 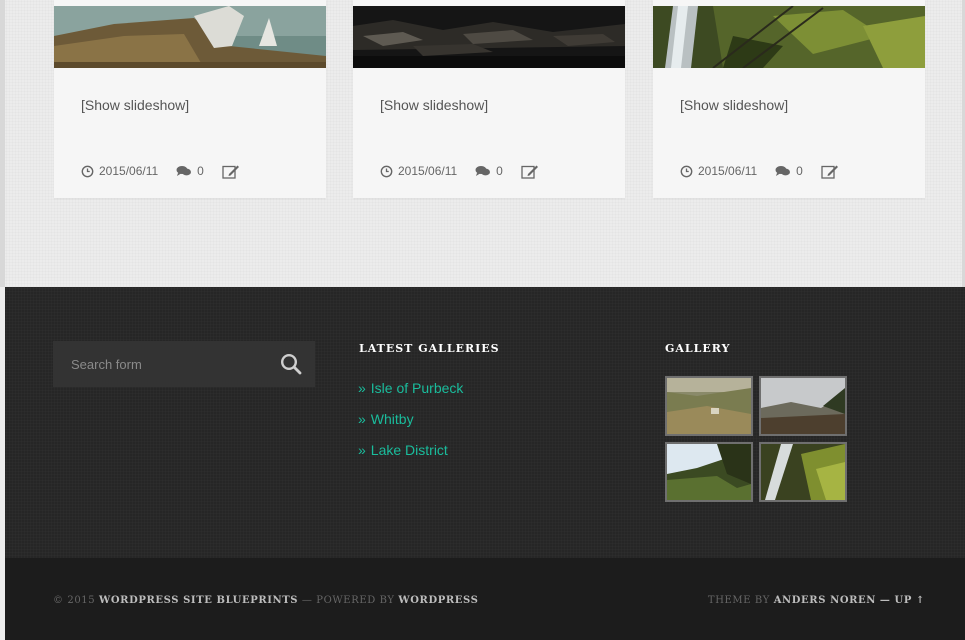 I want to click on search-input, so click(x=163, y=364).